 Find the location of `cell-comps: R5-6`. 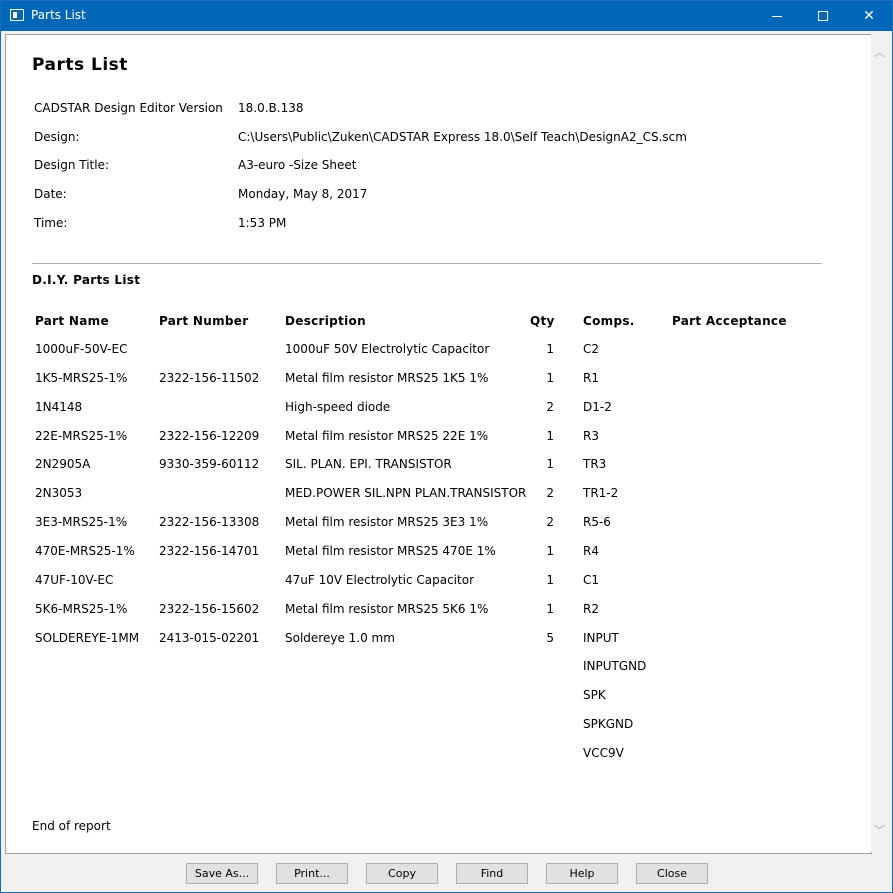

cell-comps: R5-6 is located at coordinates (597, 522).